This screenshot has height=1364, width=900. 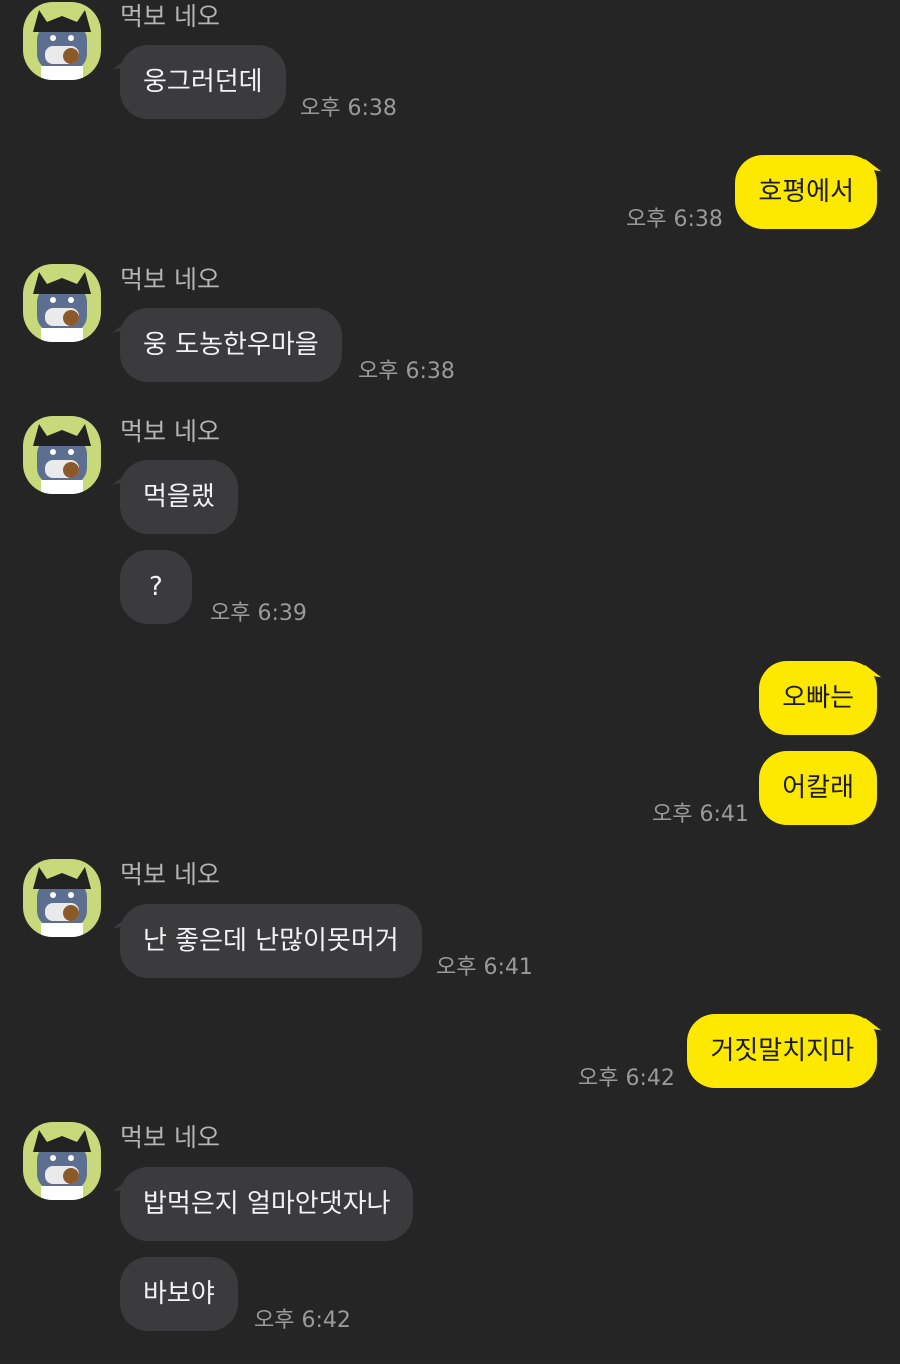 What do you see at coordinates (271, 941) in the screenshot?
I see `incoming-message-bubble: 난 좋은데 난많이못머거` at bounding box center [271, 941].